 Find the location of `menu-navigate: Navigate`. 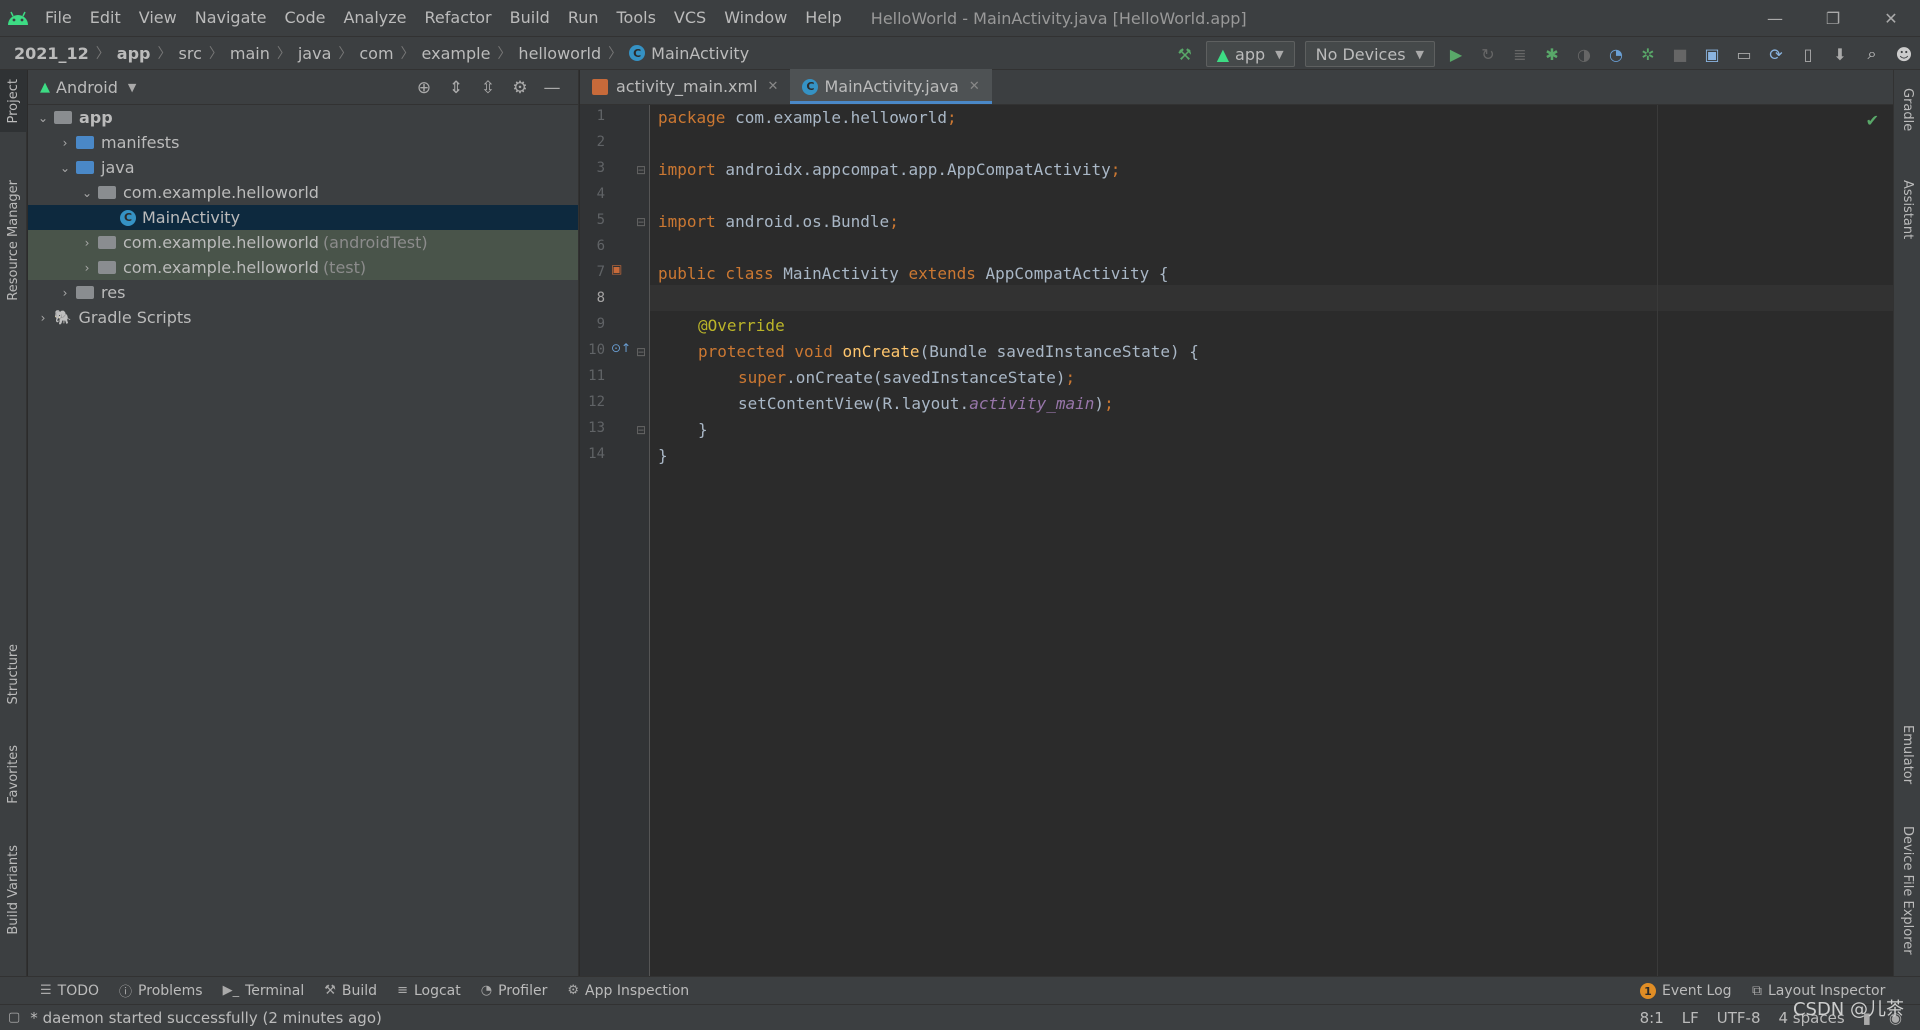

menu-navigate: Navigate is located at coordinates (231, 18).